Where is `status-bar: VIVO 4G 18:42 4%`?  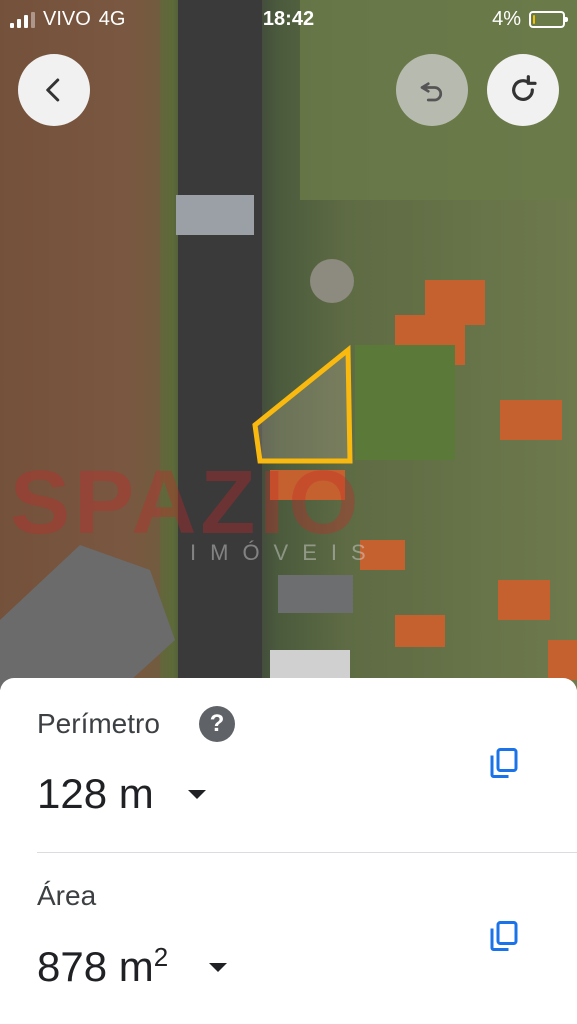
status-bar: VIVO 4G 18:42 4% is located at coordinates (288, 19).